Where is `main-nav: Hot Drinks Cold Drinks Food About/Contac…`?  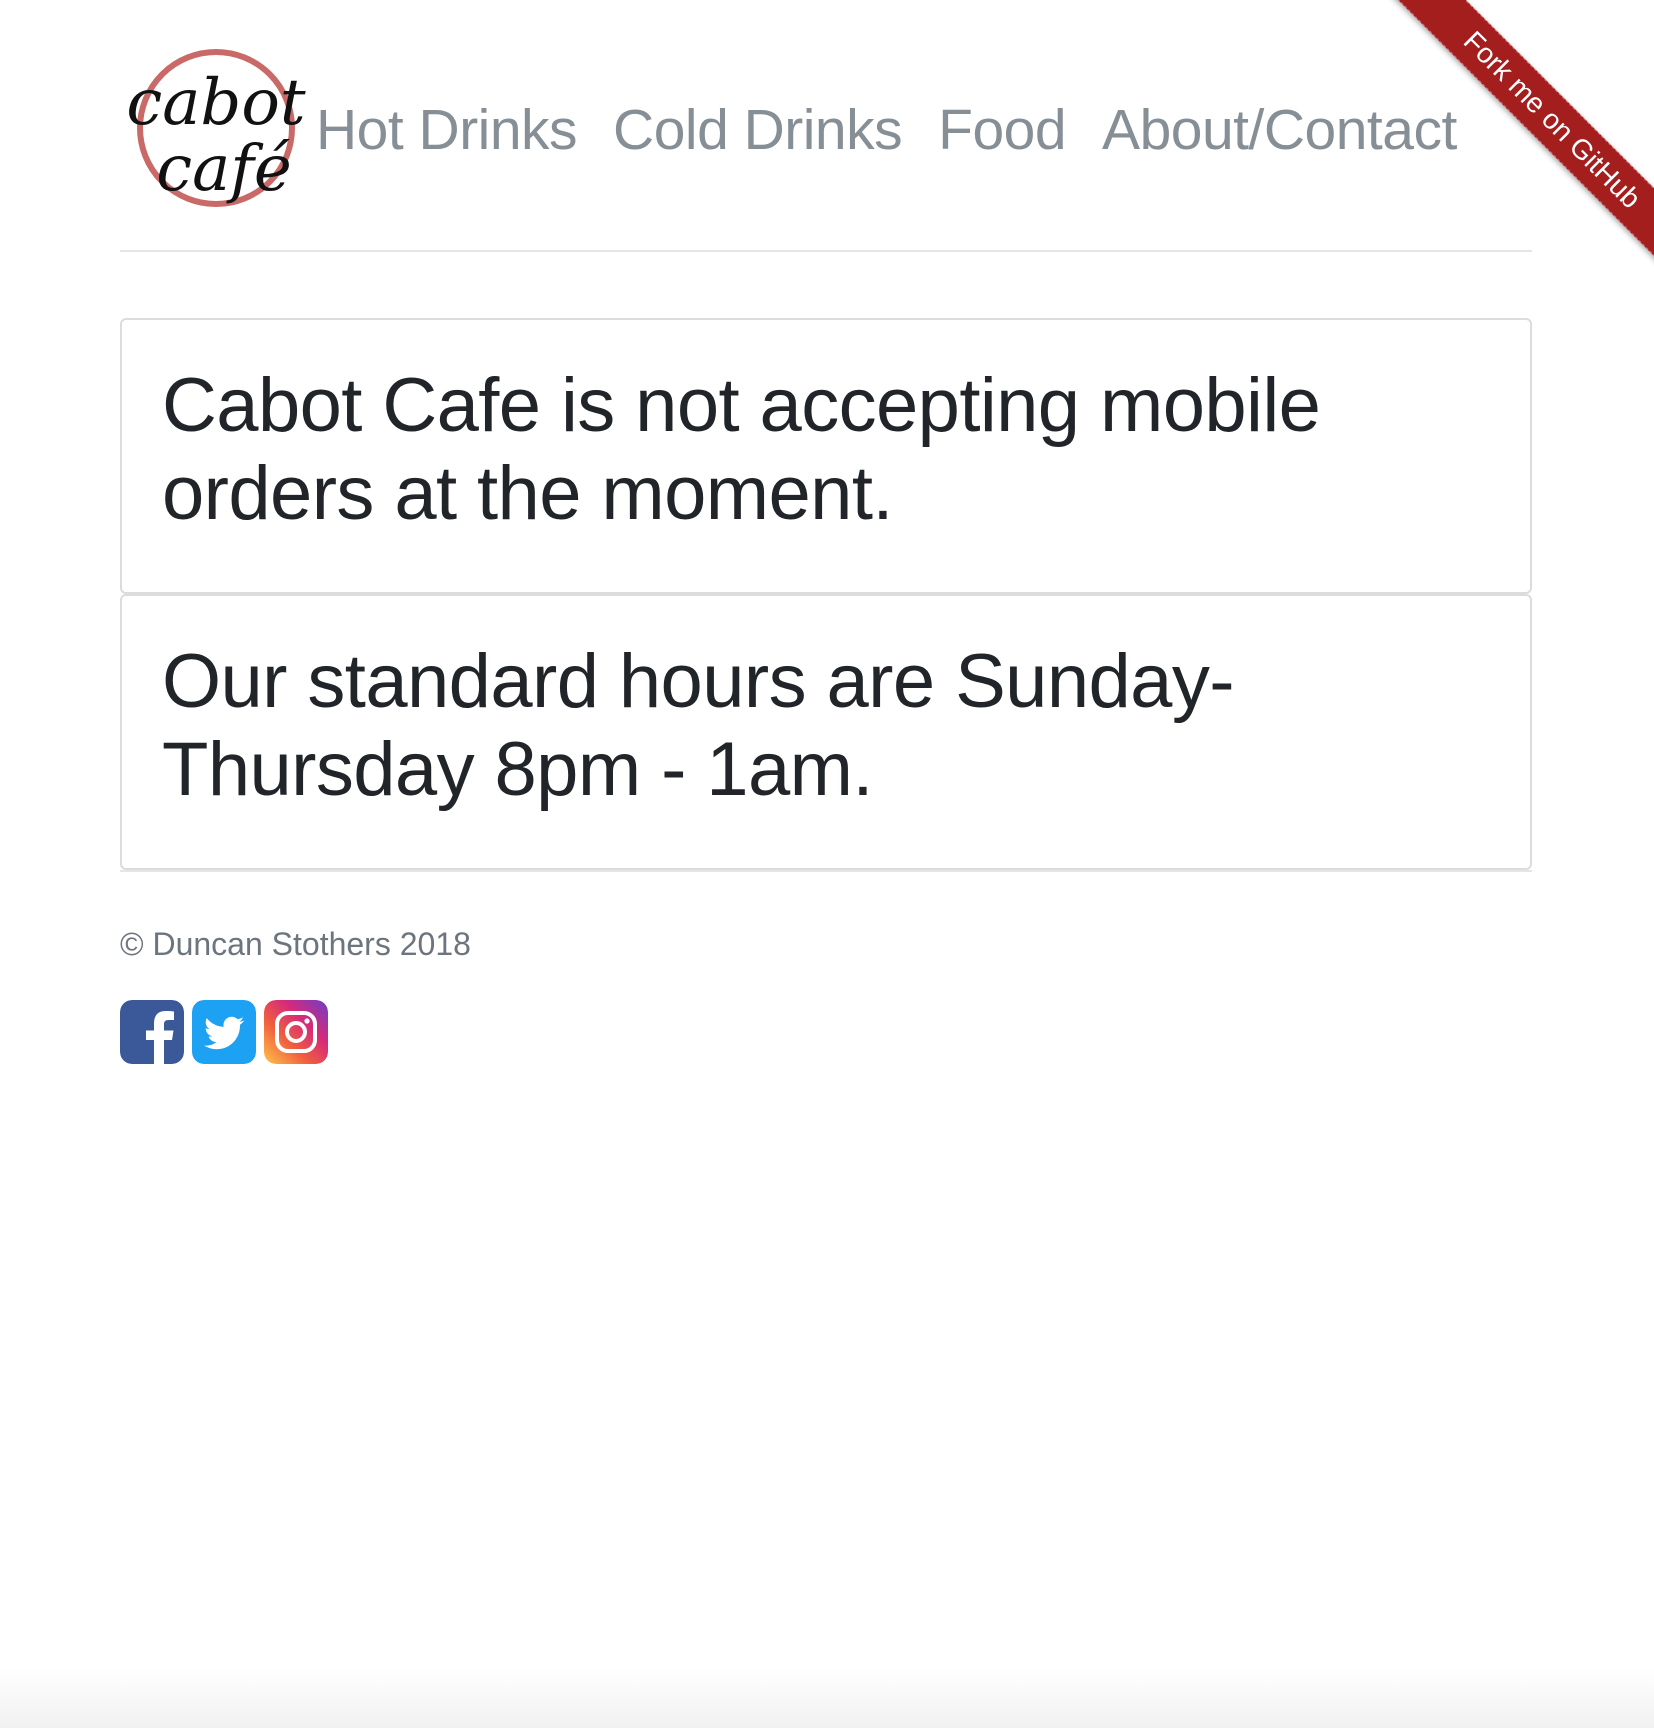 main-nav: Hot Drinks Cold Drinks Food About/Contac… is located at coordinates (904, 130).